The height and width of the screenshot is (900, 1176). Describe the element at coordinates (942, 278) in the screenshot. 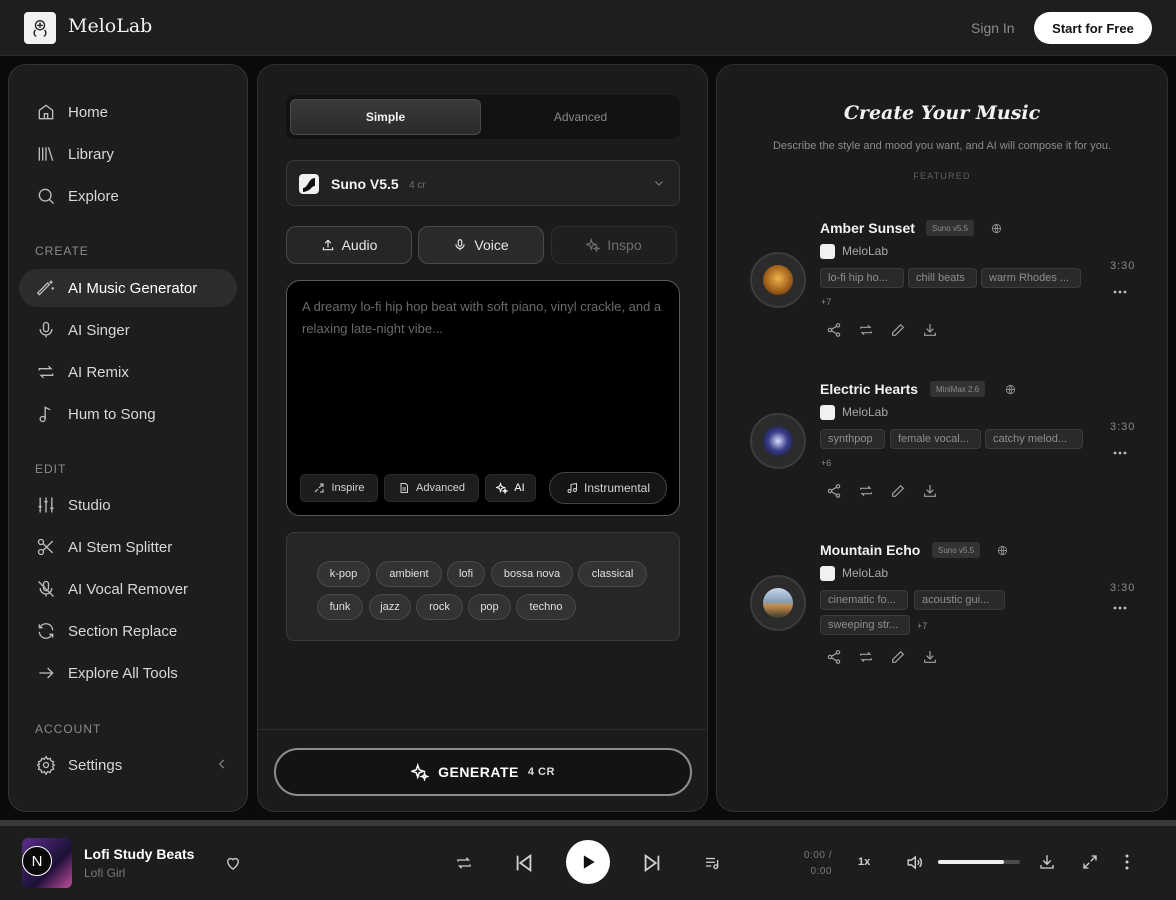

I see `track-tag: chill beats` at that location.